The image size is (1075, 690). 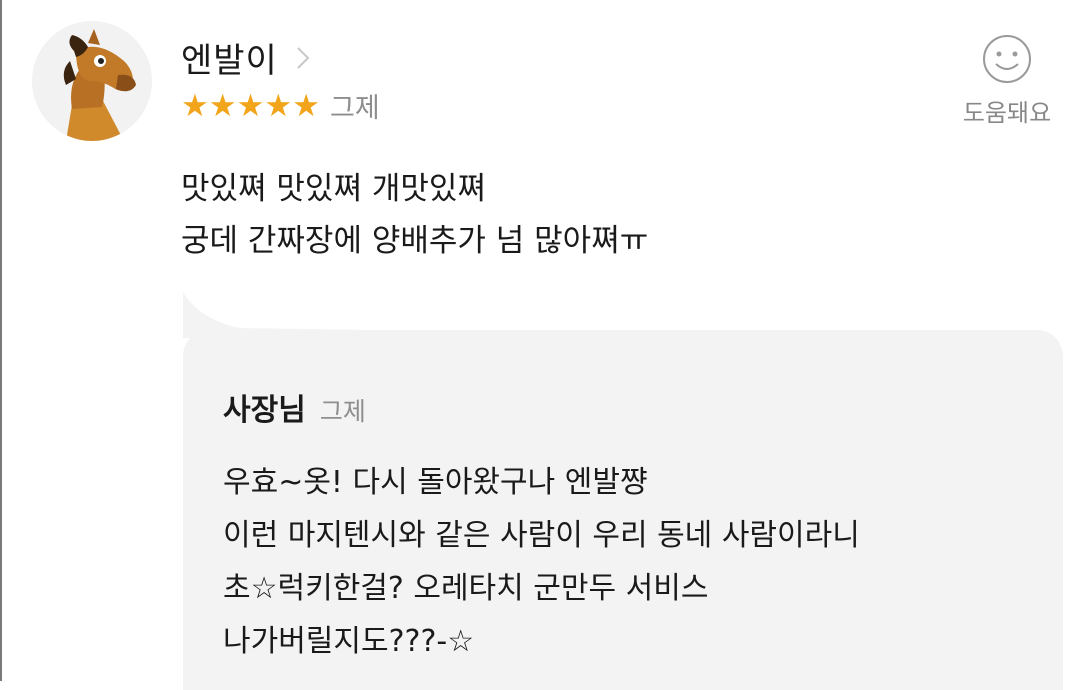 I want to click on star-rating: ★ ★ ★ ★ ★, so click(x=250, y=106).